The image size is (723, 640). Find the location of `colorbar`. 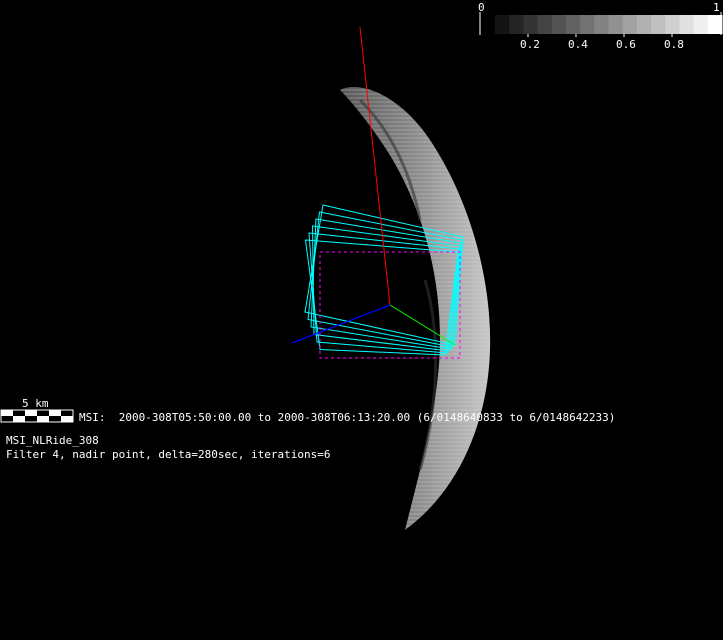

colorbar is located at coordinates (601, 24).